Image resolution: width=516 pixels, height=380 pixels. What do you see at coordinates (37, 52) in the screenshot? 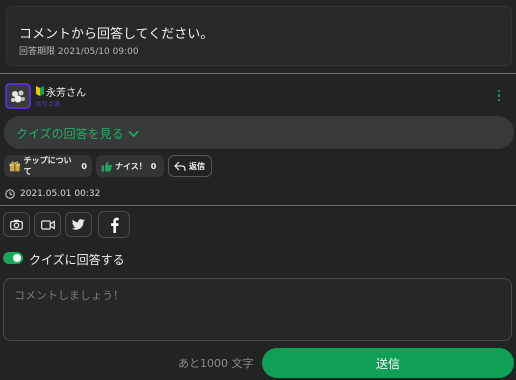
I see `deadline-label: 回答期限` at bounding box center [37, 52].